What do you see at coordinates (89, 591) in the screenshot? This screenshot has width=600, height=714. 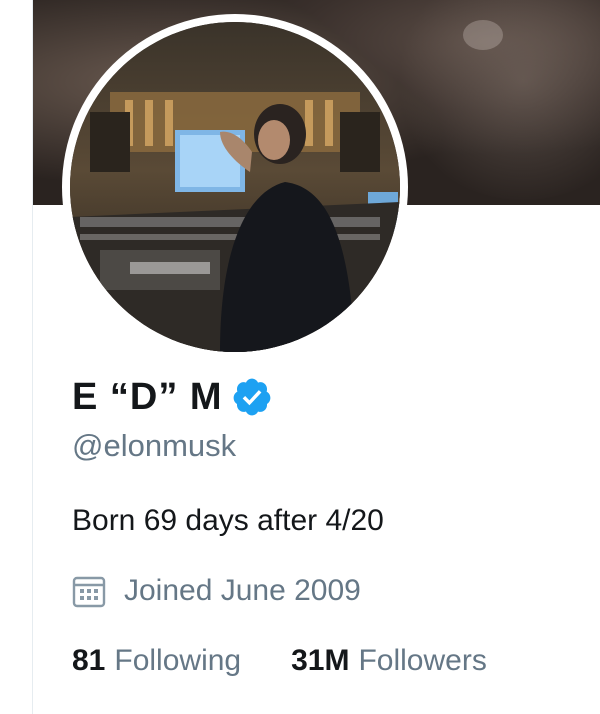 I see `calendar-icon` at bounding box center [89, 591].